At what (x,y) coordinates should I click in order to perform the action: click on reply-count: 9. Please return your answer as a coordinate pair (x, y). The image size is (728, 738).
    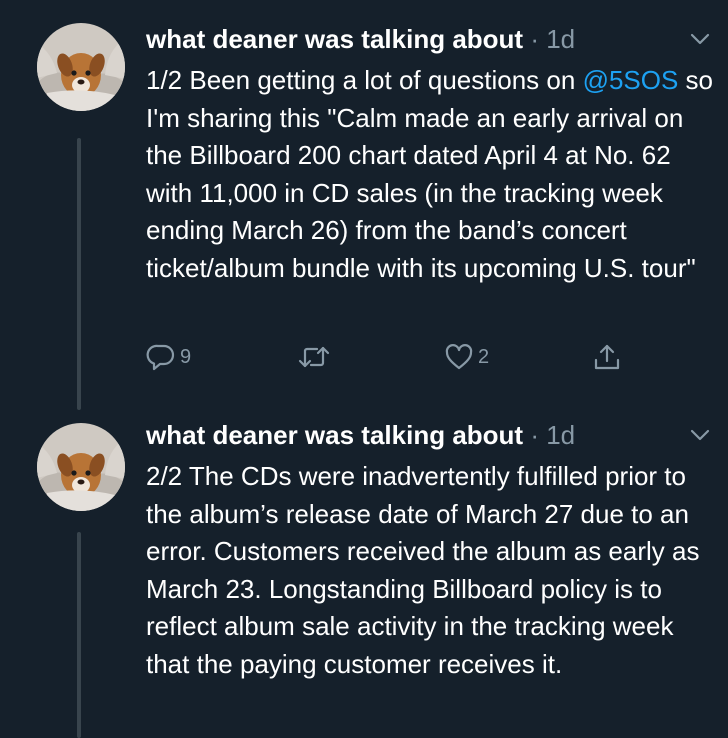
    Looking at the image, I should click on (186, 356).